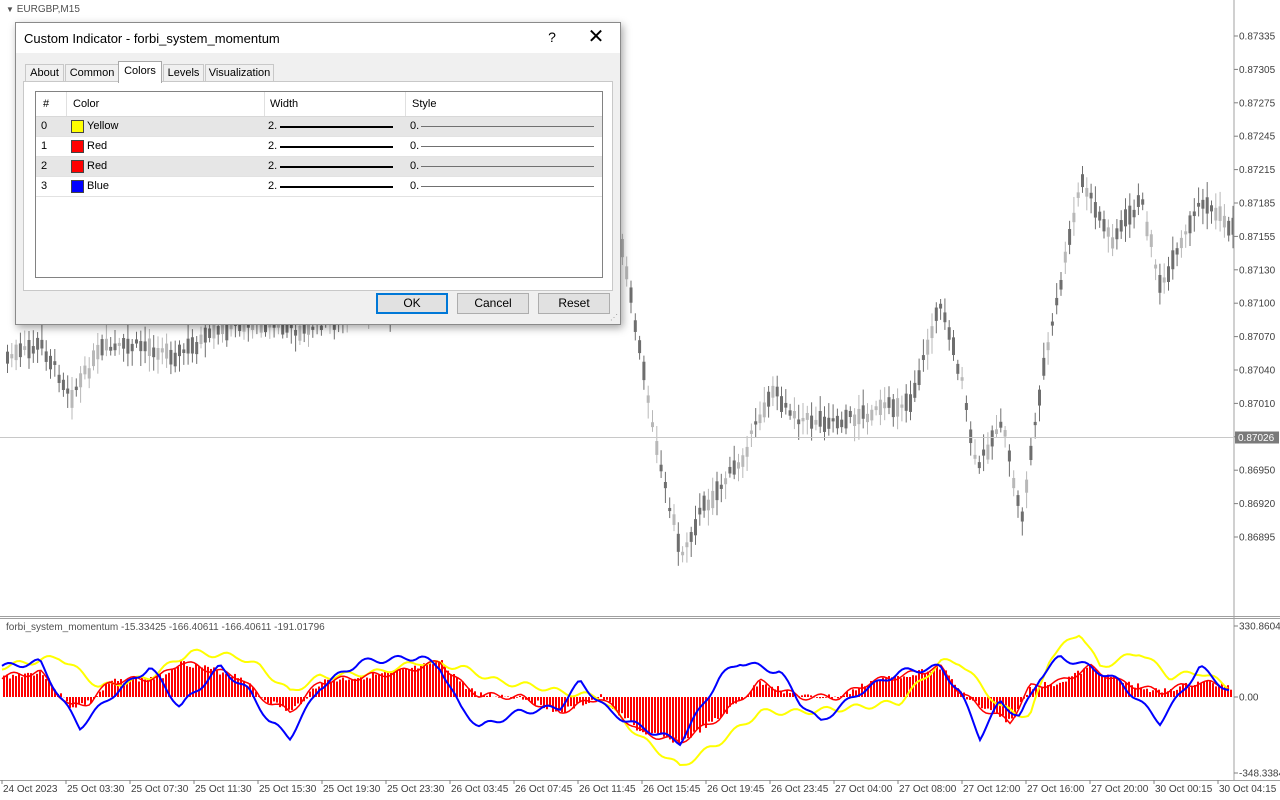 This screenshot has height=800, width=1280. I want to click on column-style: Style, so click(424, 104).